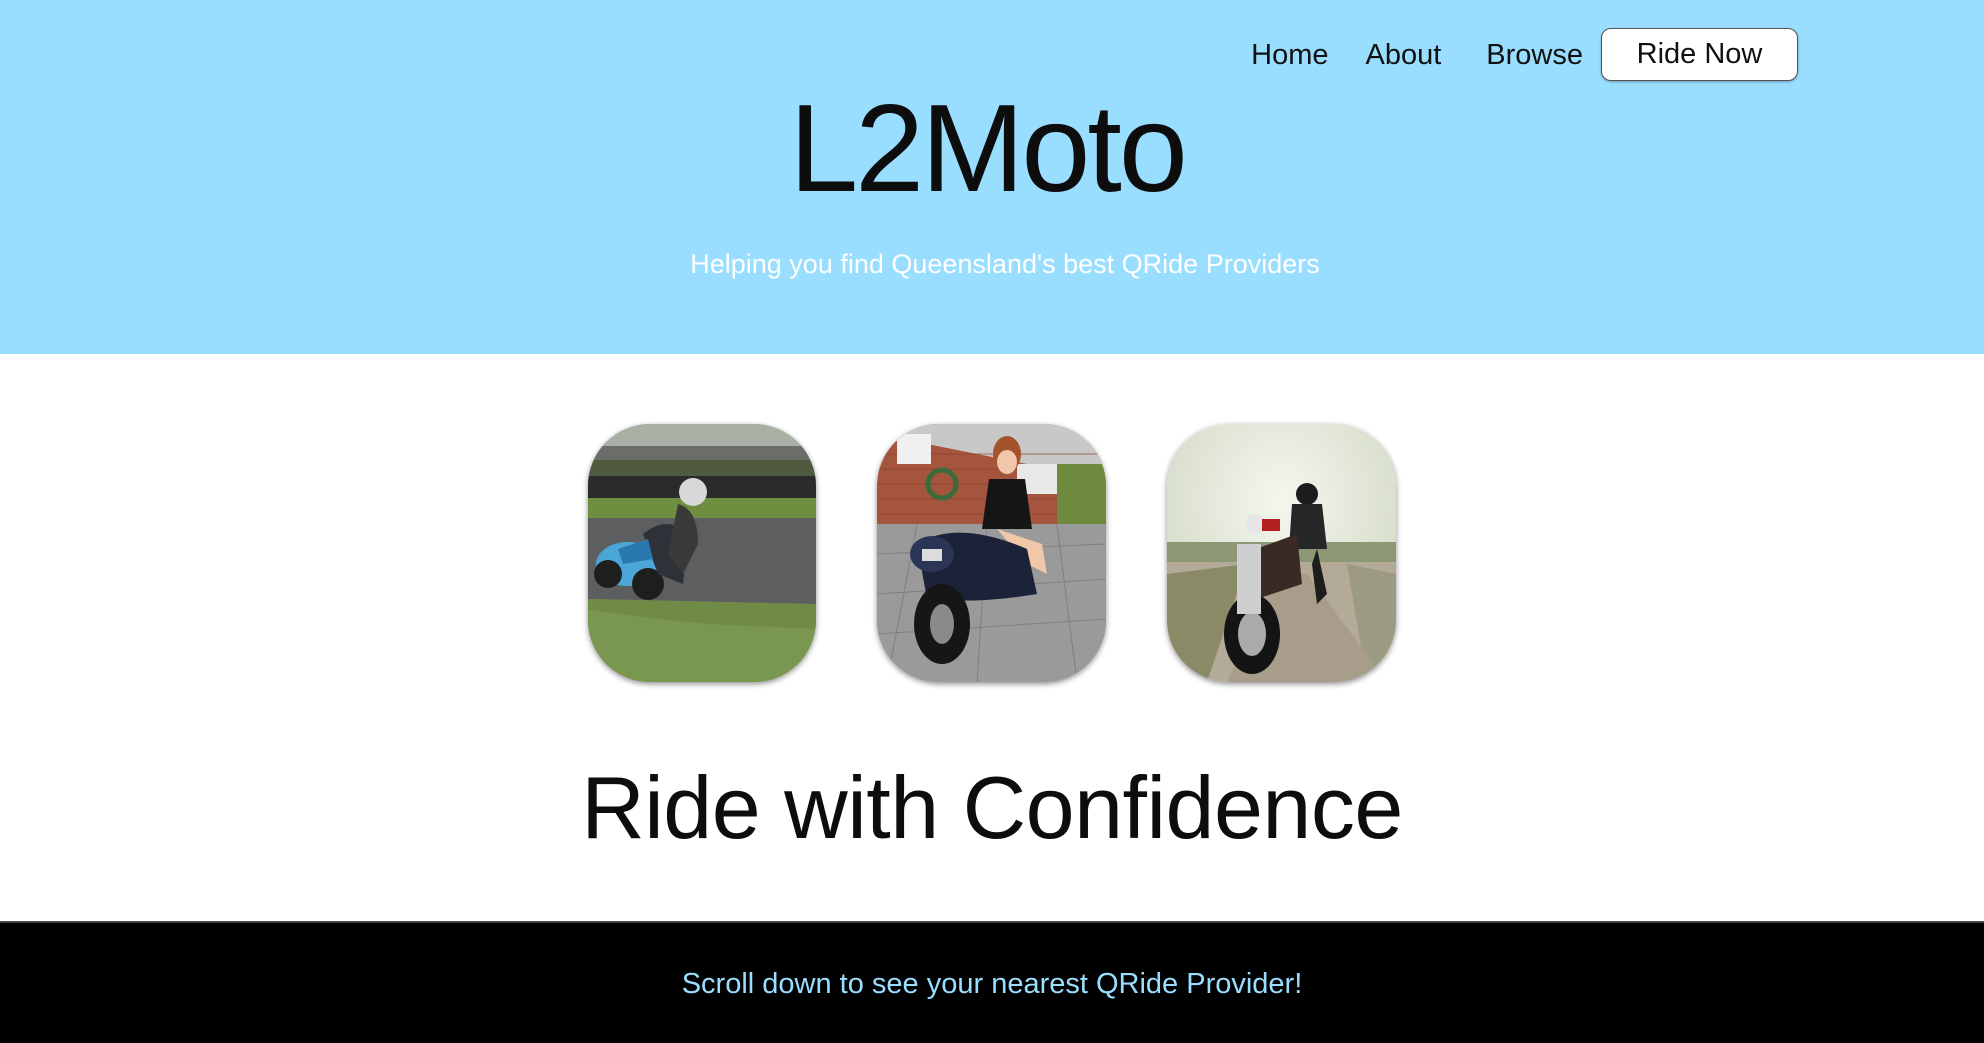  Describe the element at coordinates (1281, 553) in the screenshot. I see `cruiser-rider-photo` at that location.